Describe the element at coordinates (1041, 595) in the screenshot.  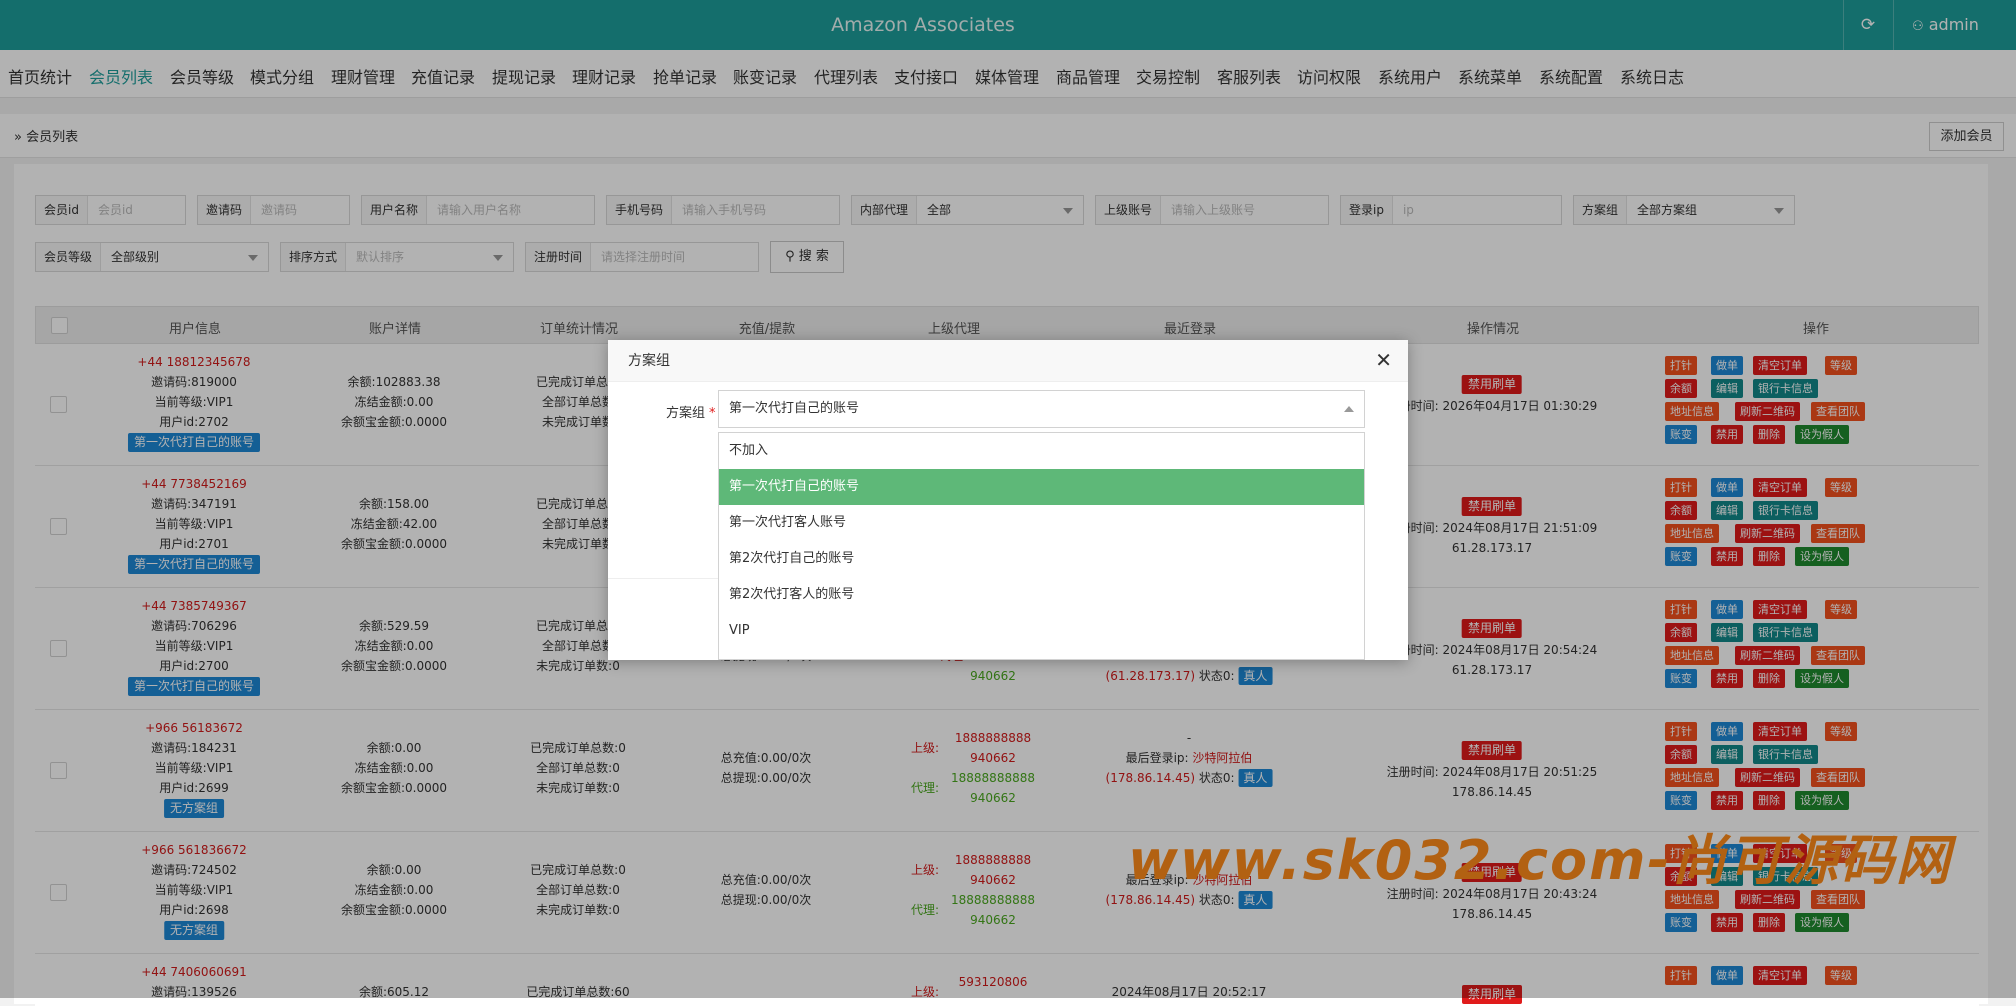
I see `dropdown-option: 第2次代打客人的账号` at that location.